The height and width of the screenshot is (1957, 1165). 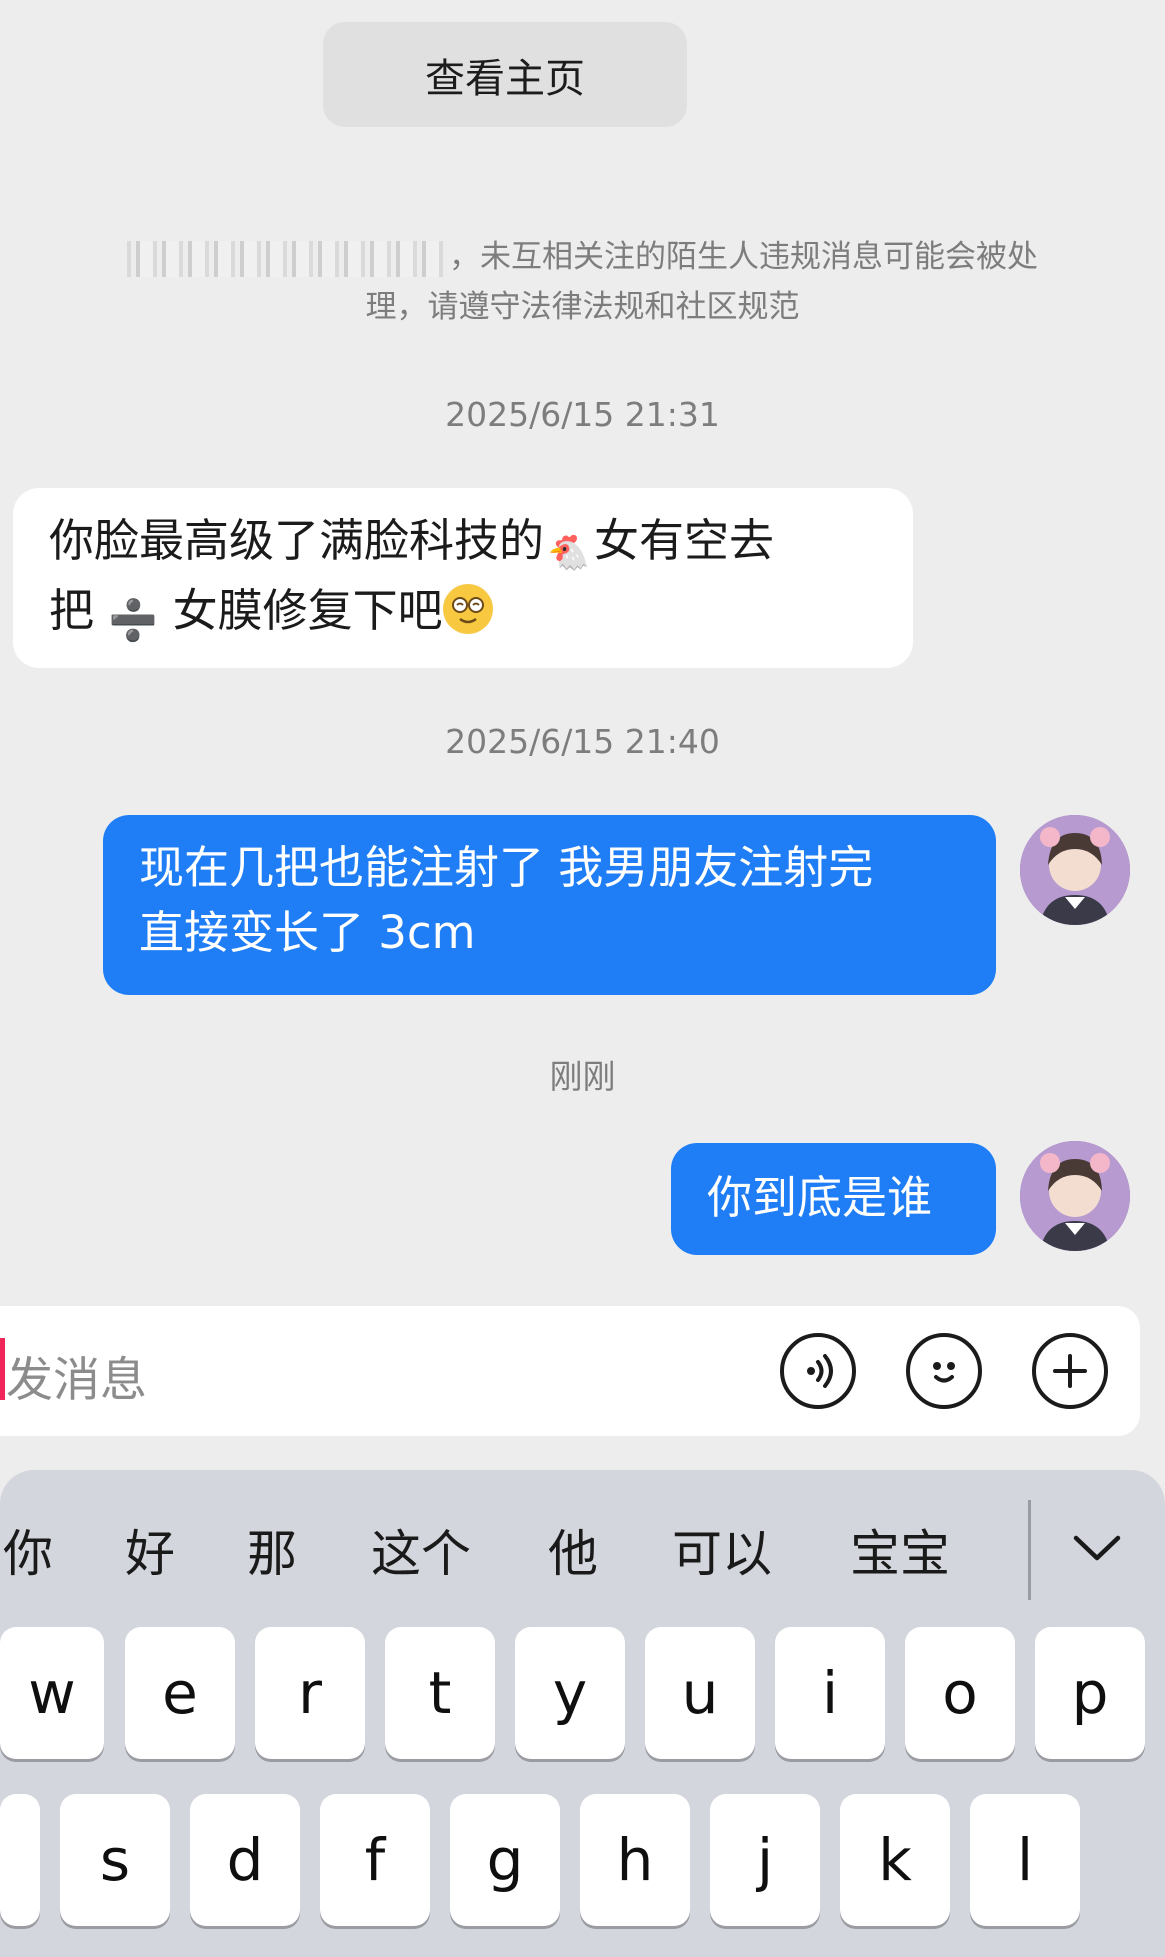 What do you see at coordinates (72, 610) in the screenshot?
I see `message-text: 把` at bounding box center [72, 610].